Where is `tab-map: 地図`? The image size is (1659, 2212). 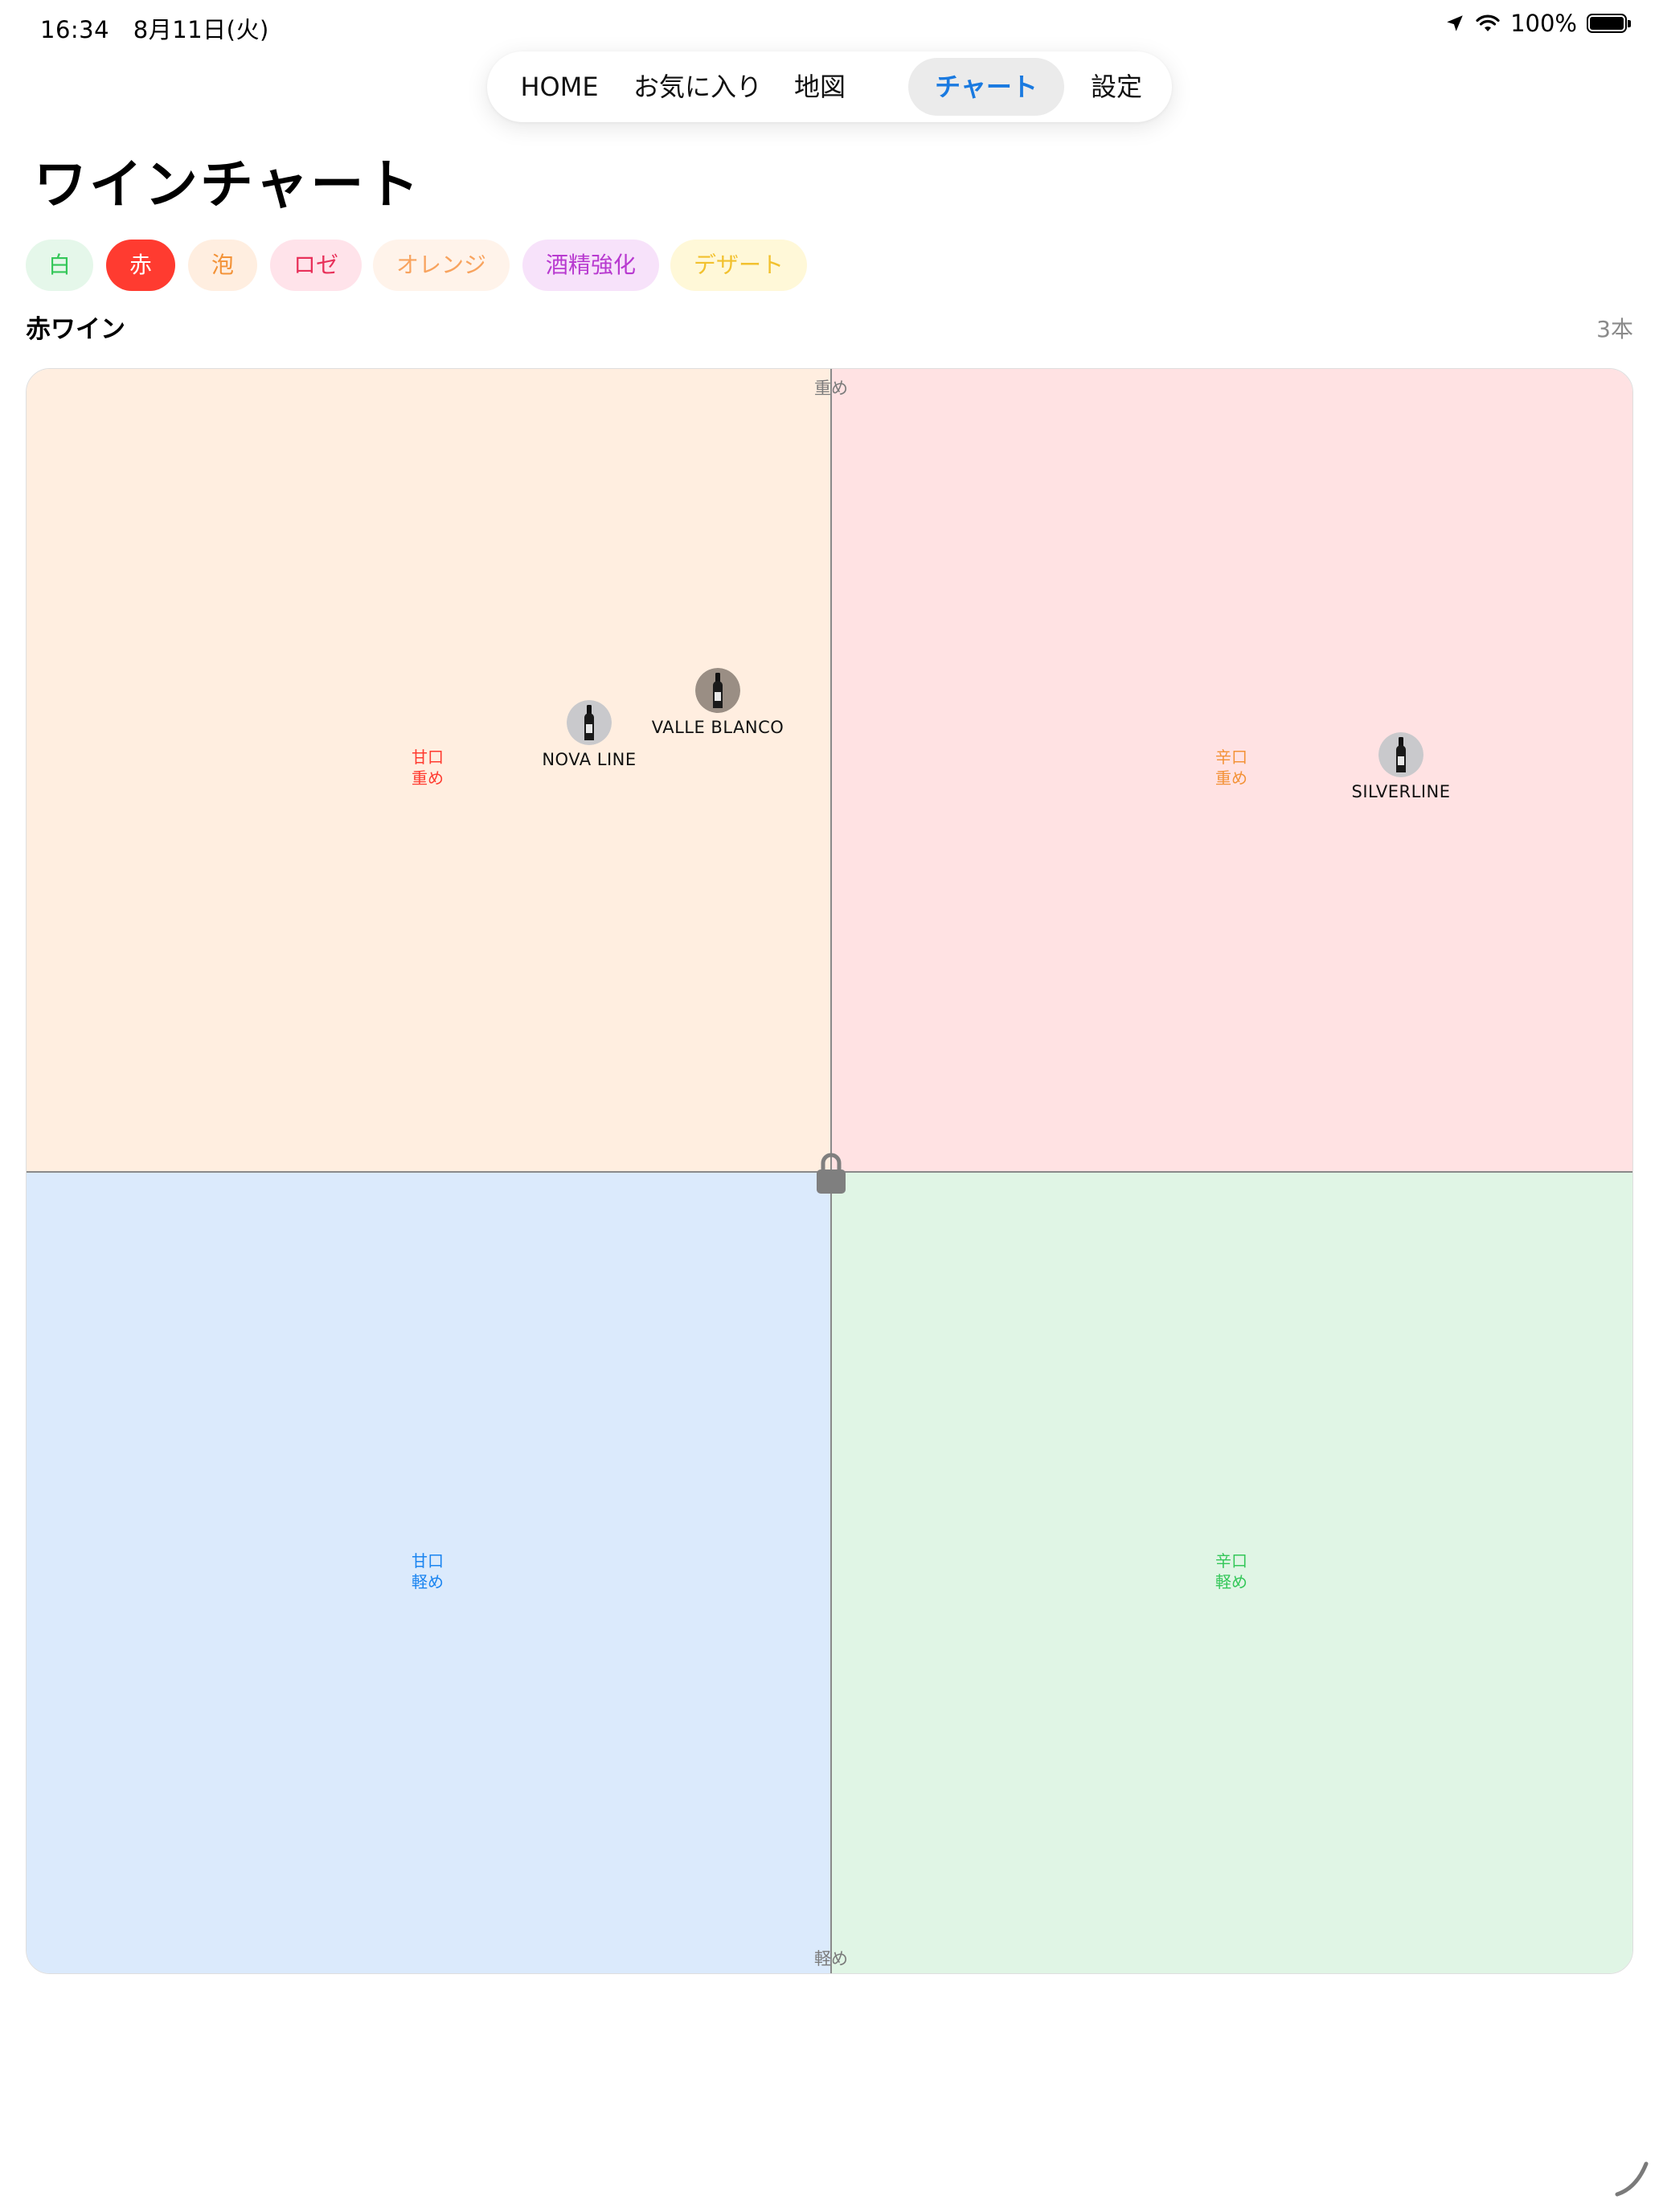
tab-map: 地図 is located at coordinates (820, 87).